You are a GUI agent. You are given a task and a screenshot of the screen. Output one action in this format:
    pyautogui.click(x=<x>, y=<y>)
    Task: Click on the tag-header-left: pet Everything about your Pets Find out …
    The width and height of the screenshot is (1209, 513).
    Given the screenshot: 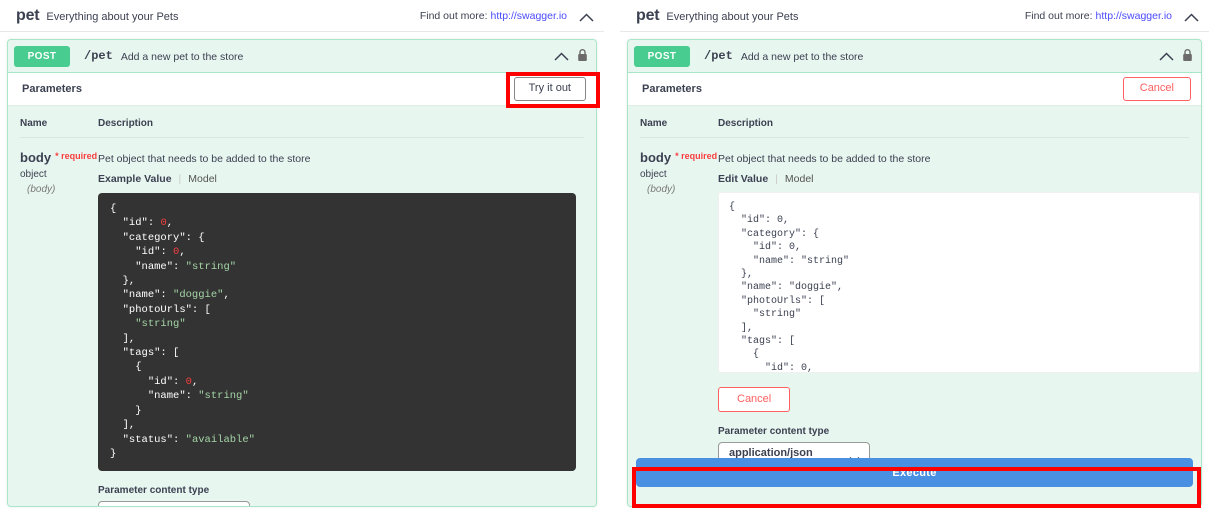 What is the action you would take?
    pyautogui.click(x=302, y=16)
    